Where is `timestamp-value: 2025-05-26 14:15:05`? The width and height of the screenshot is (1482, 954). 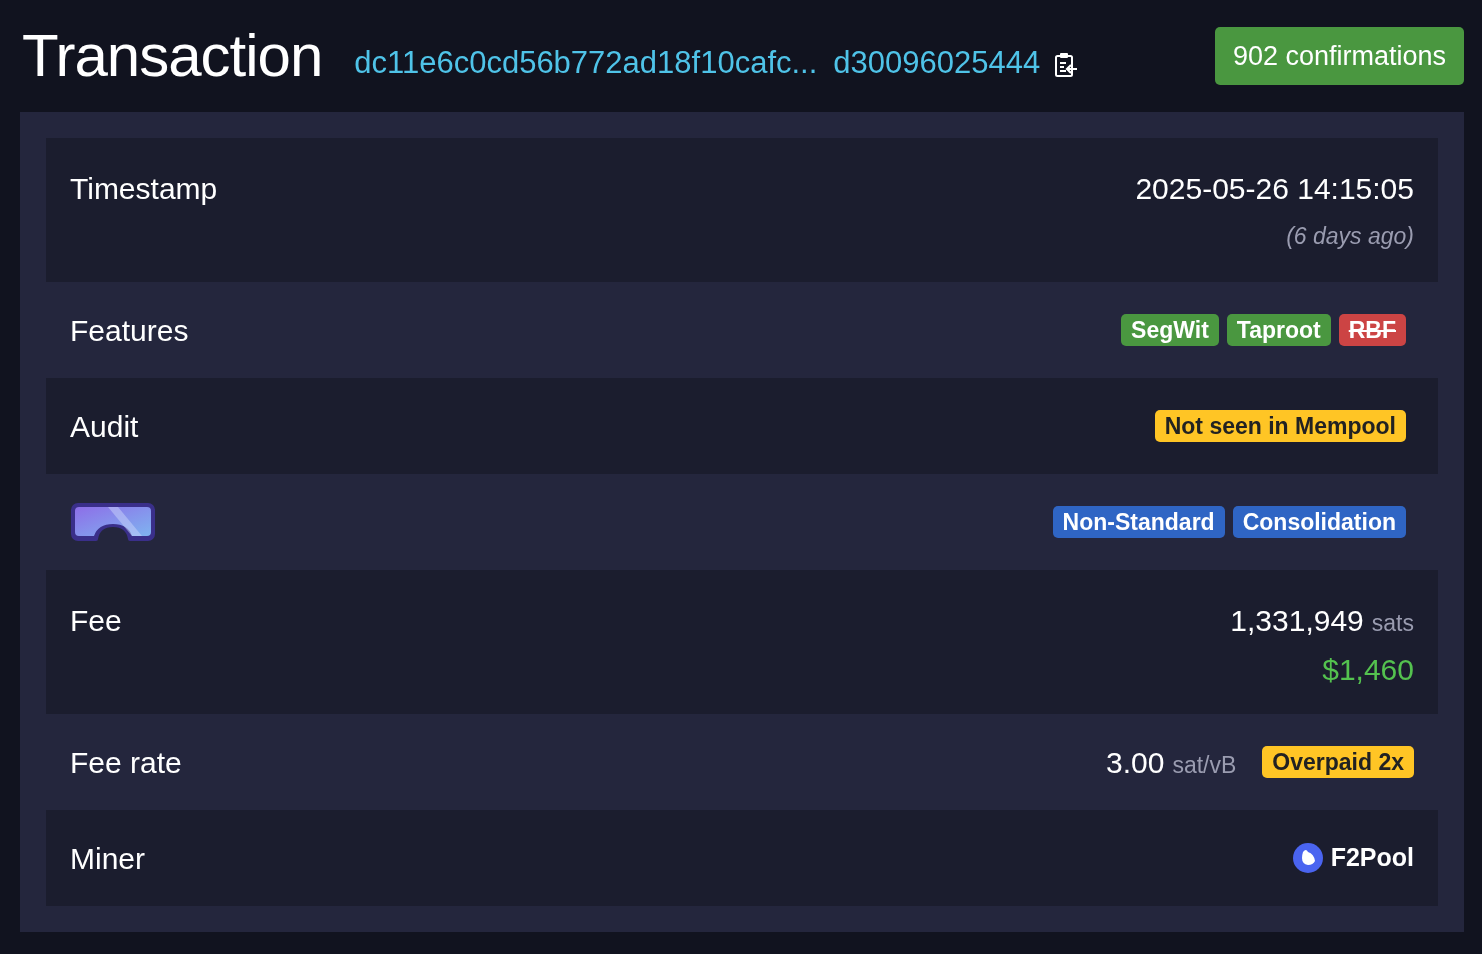
timestamp-value: 2025-05-26 14:15:05 is located at coordinates (1274, 189).